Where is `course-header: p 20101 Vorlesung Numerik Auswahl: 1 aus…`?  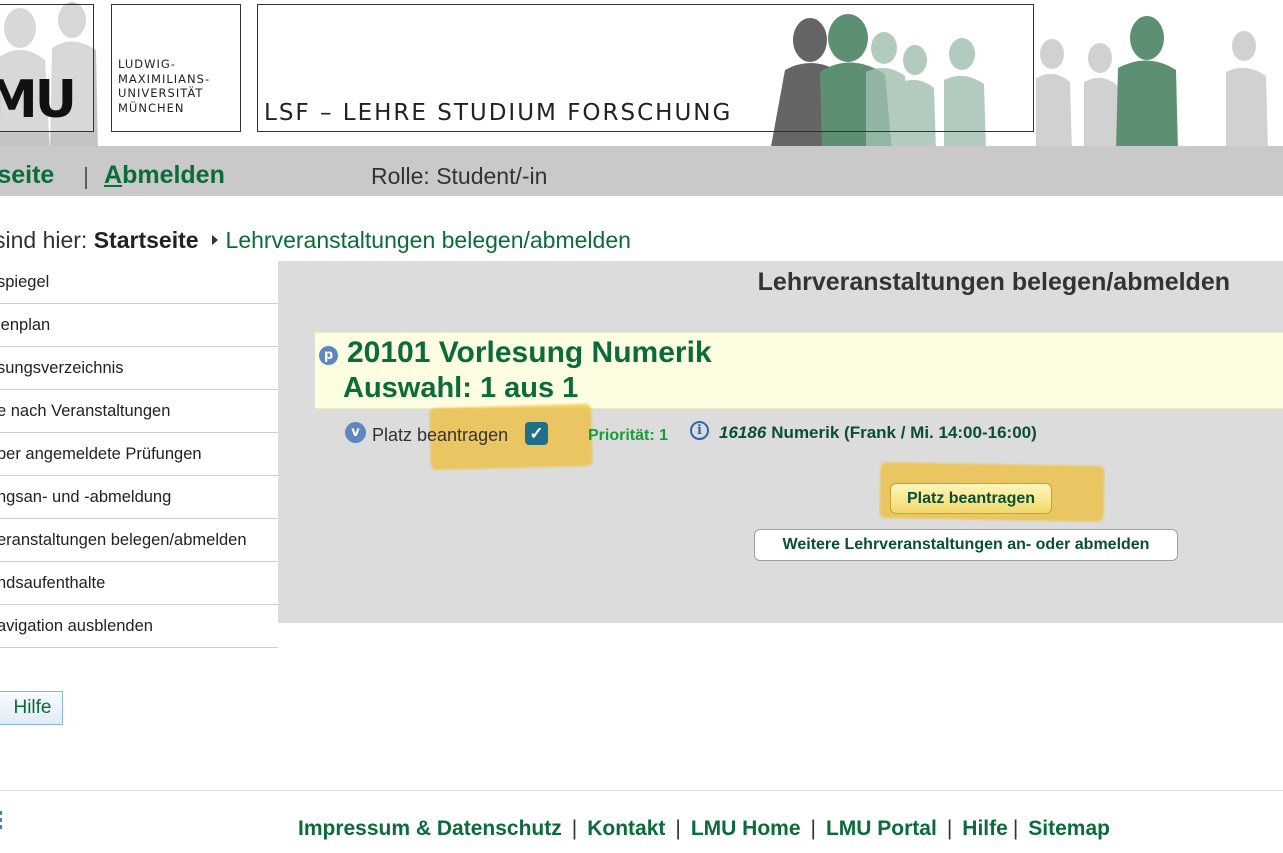 course-header: p 20101 Vorlesung Numerik Auswahl: 1 aus… is located at coordinates (799, 370).